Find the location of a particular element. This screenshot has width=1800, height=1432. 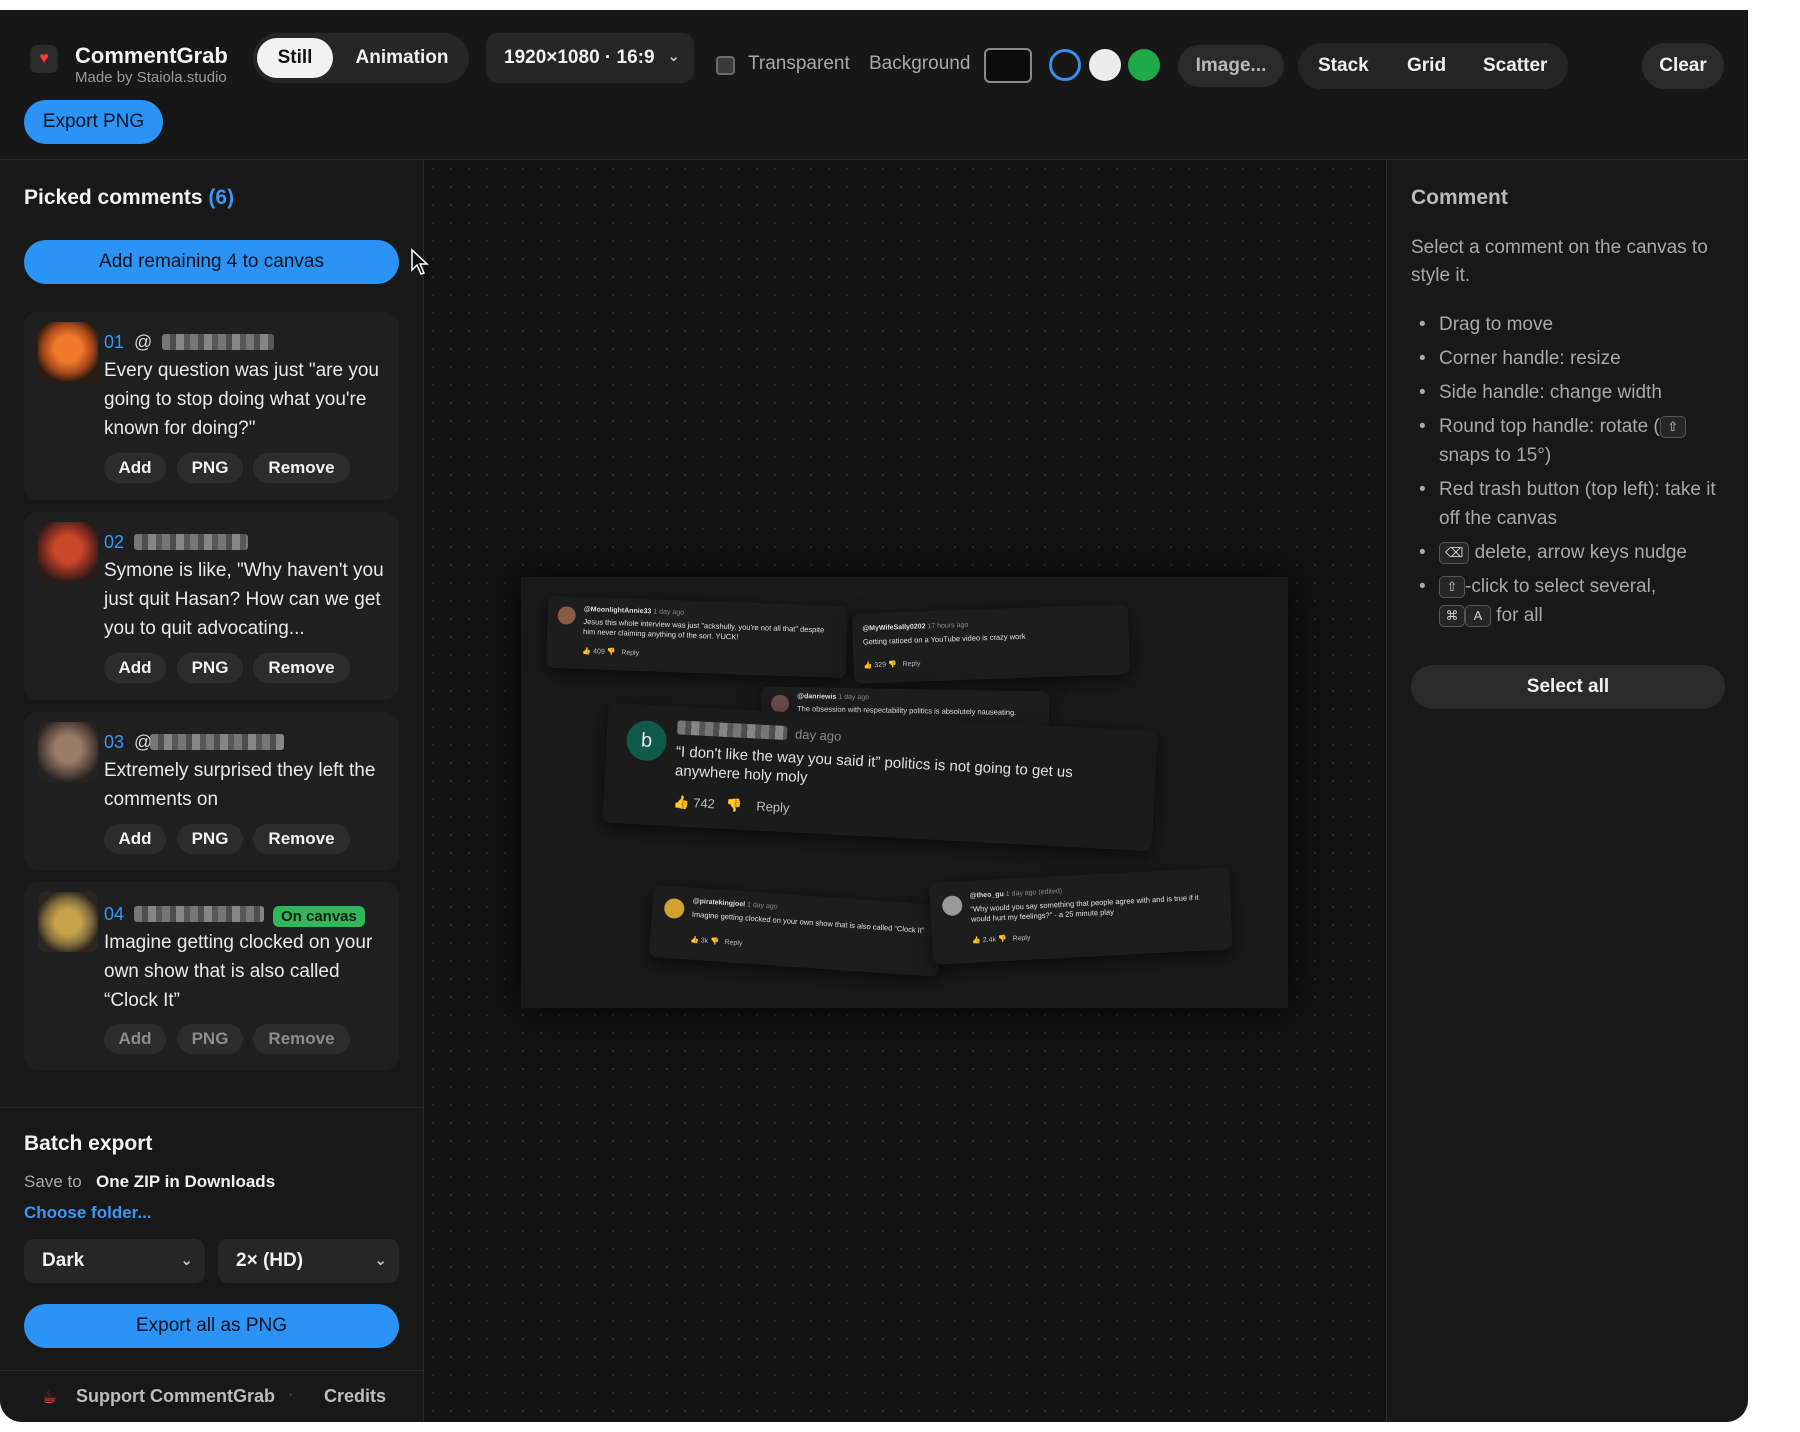

select-all-button: Select all is located at coordinates (1568, 687).